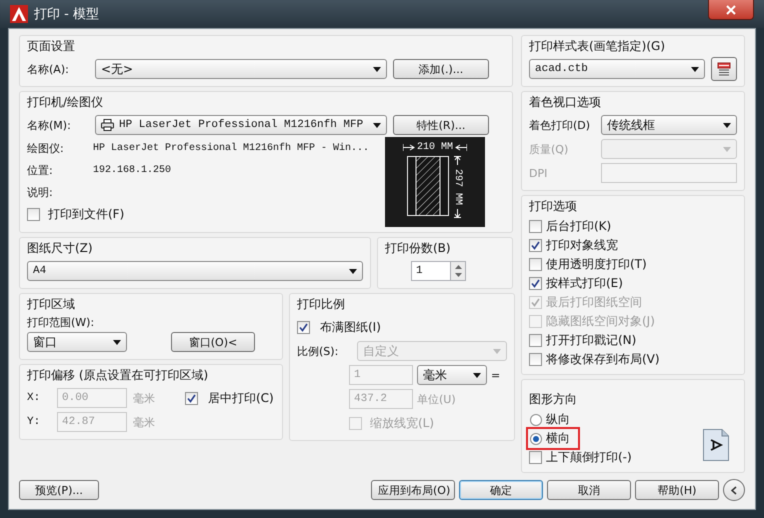 Image resolution: width=764 pixels, height=518 pixels. I want to click on spin-button, so click(458, 271).